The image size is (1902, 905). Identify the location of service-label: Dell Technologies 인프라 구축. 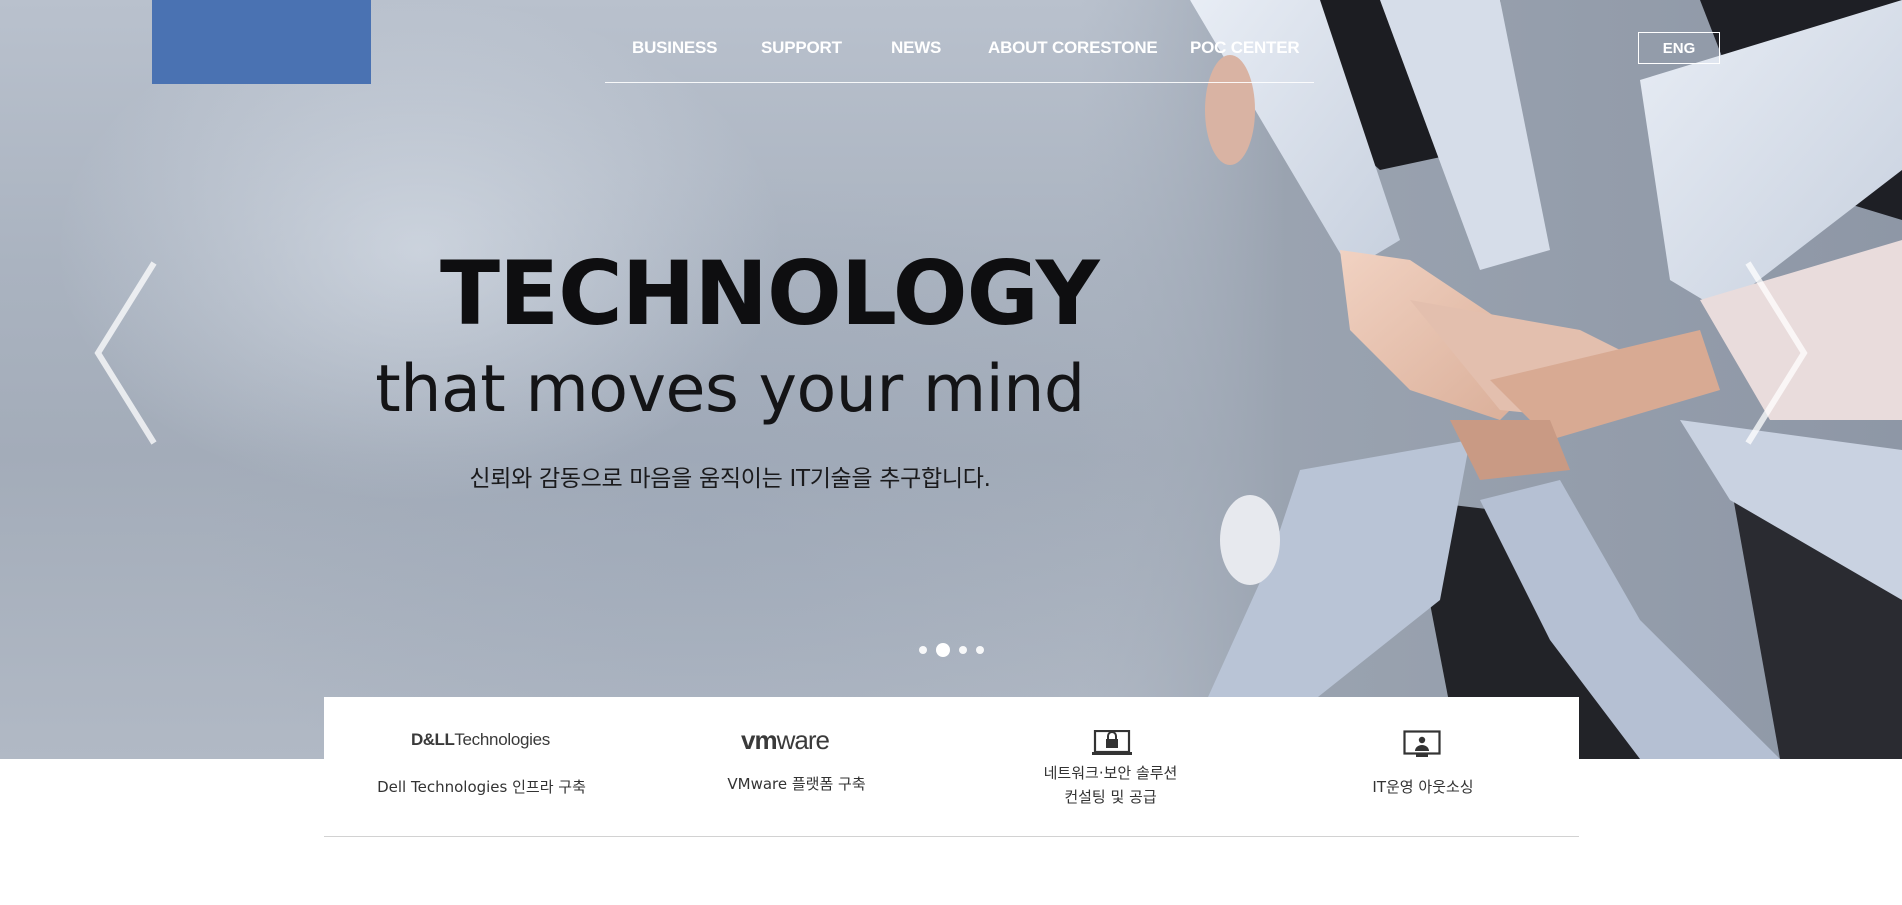
(481, 787).